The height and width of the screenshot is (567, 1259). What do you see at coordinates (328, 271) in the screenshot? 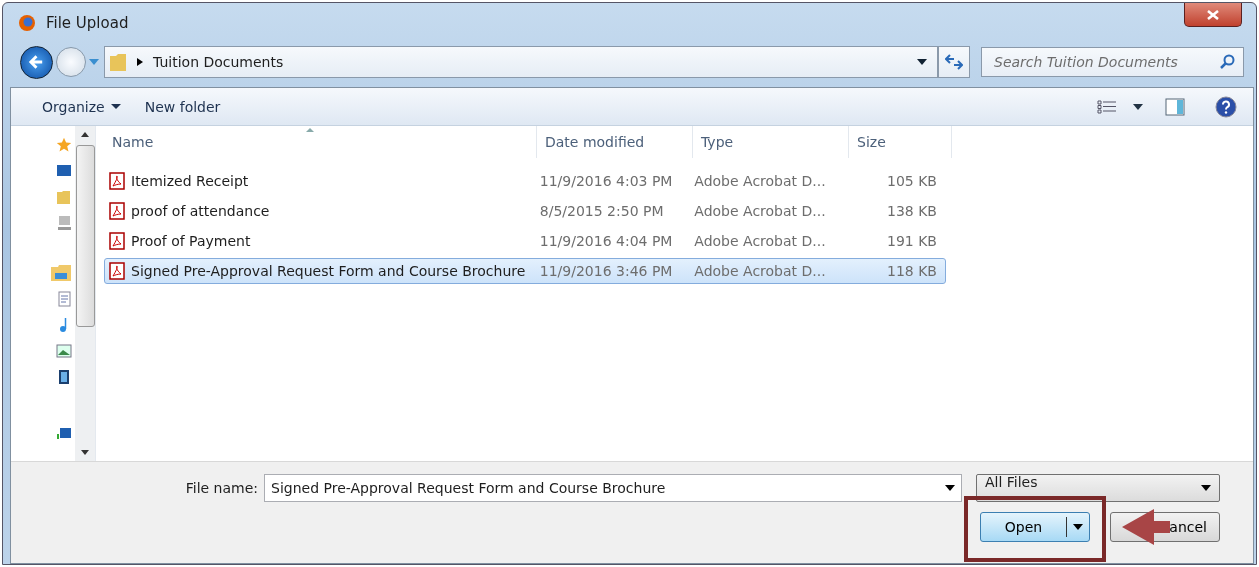
I see `file-name: Signed Pre-Approval Request Form and Course Brochure` at bounding box center [328, 271].